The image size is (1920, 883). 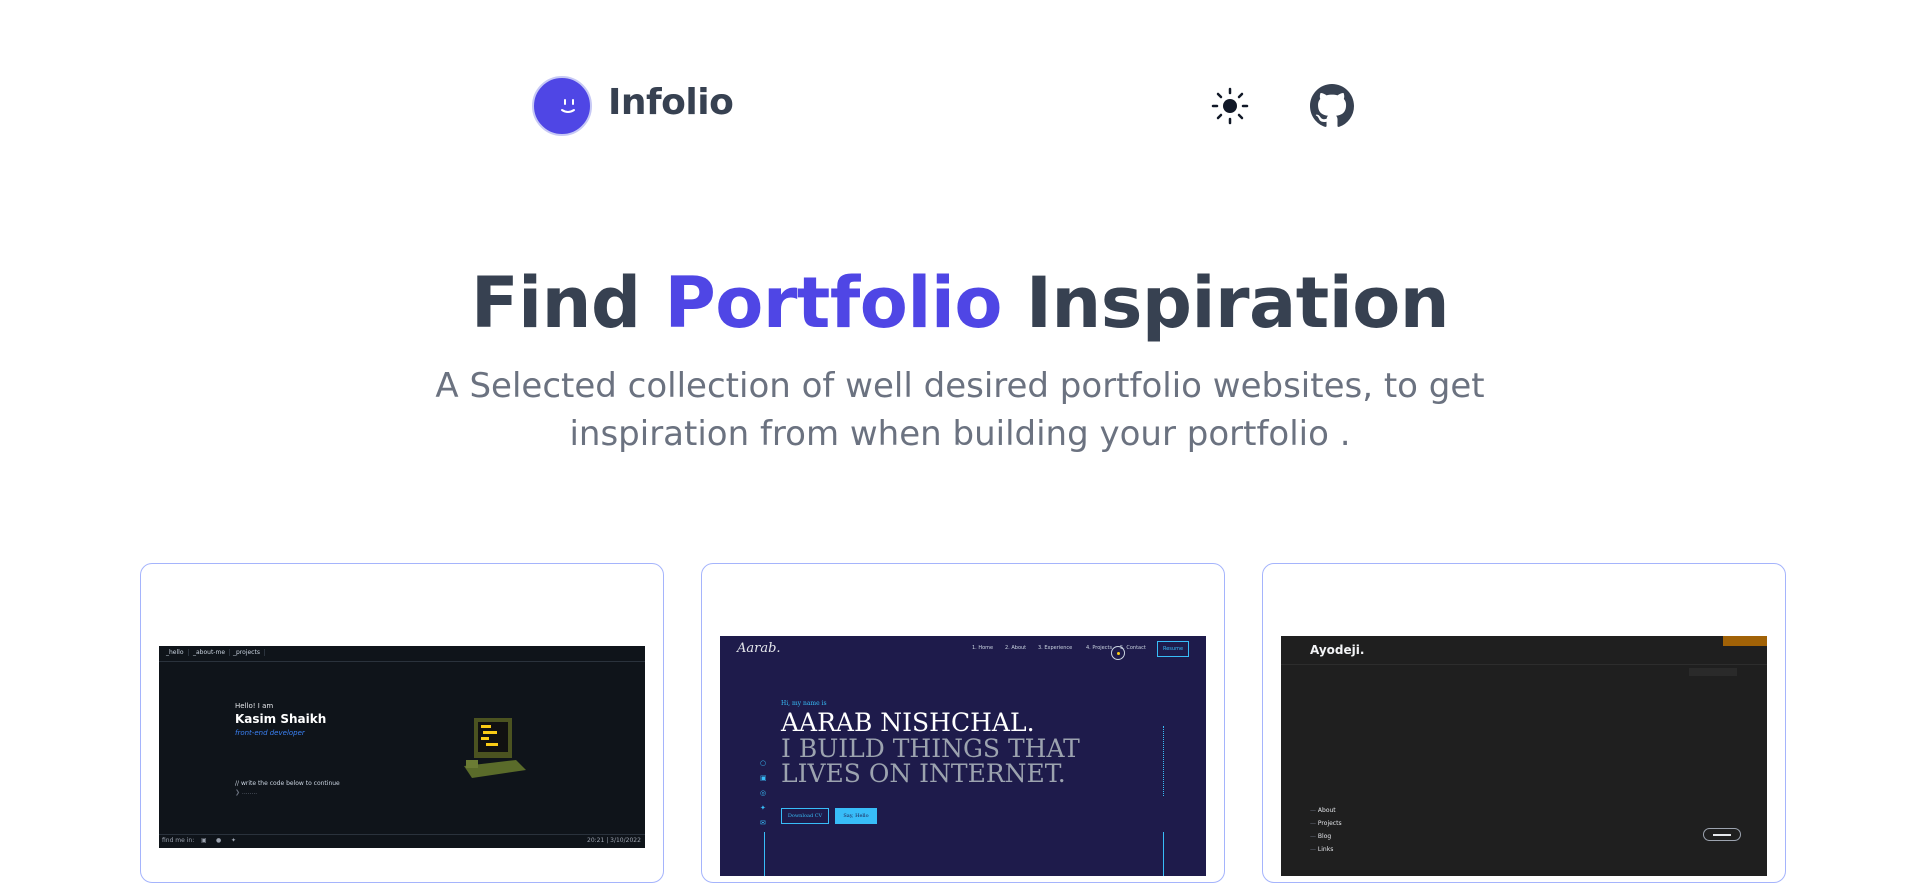 I want to click on github-icon, so click(x=1332, y=106).